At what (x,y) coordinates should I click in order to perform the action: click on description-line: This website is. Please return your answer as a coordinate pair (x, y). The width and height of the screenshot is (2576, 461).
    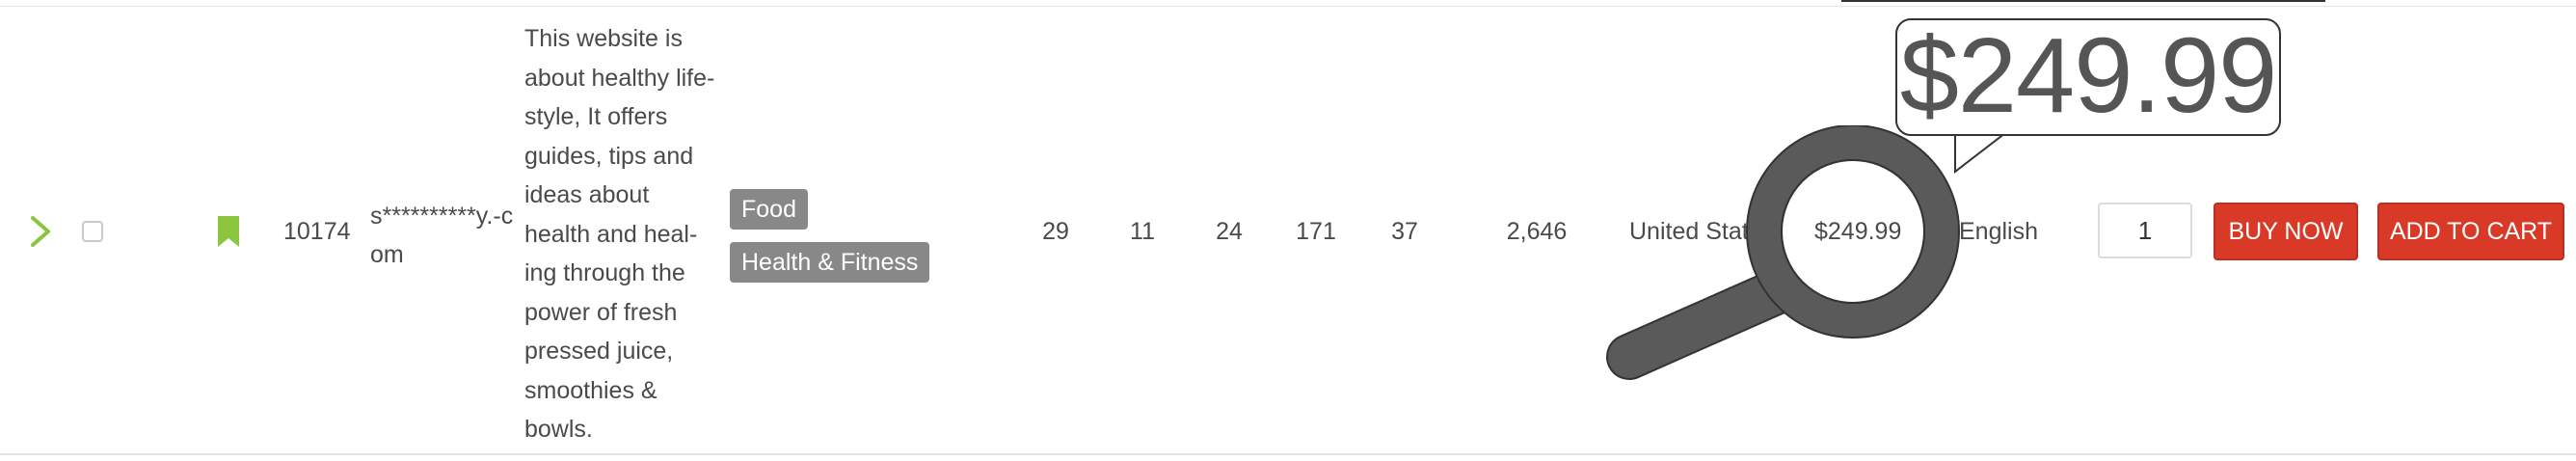
    Looking at the image, I should click on (604, 38).